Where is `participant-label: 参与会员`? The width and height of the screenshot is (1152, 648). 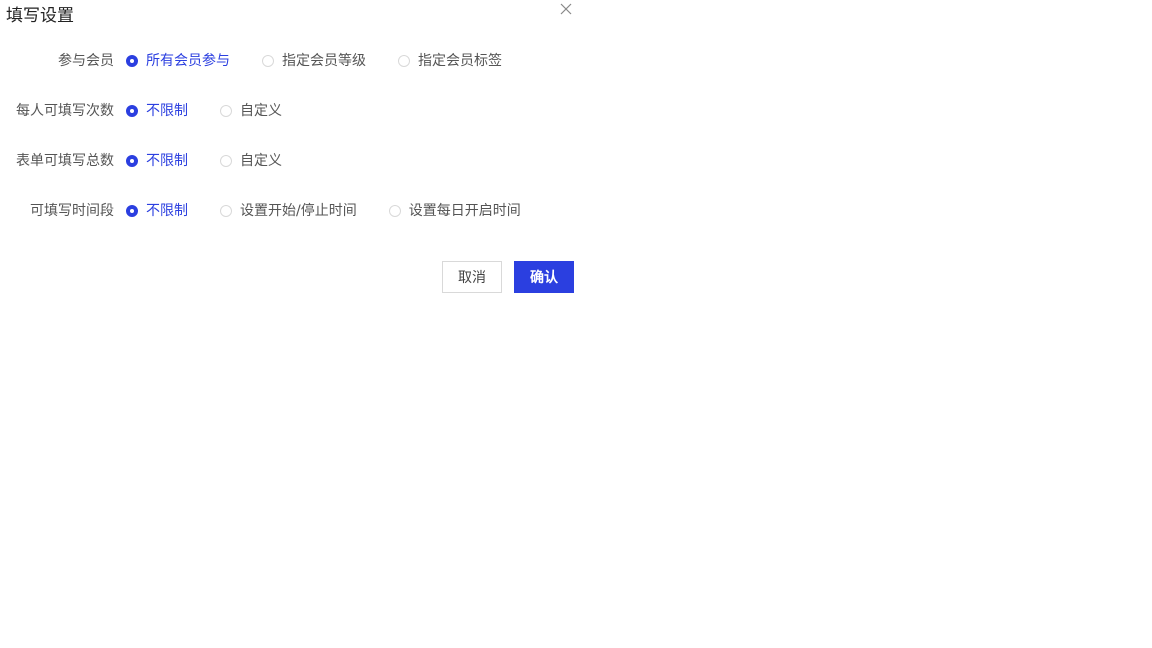
participant-label: 参与会员 is located at coordinates (86, 61).